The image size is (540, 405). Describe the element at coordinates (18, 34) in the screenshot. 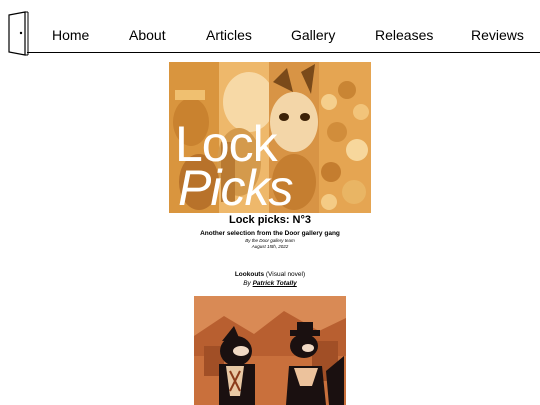

I see `door-icon` at that location.